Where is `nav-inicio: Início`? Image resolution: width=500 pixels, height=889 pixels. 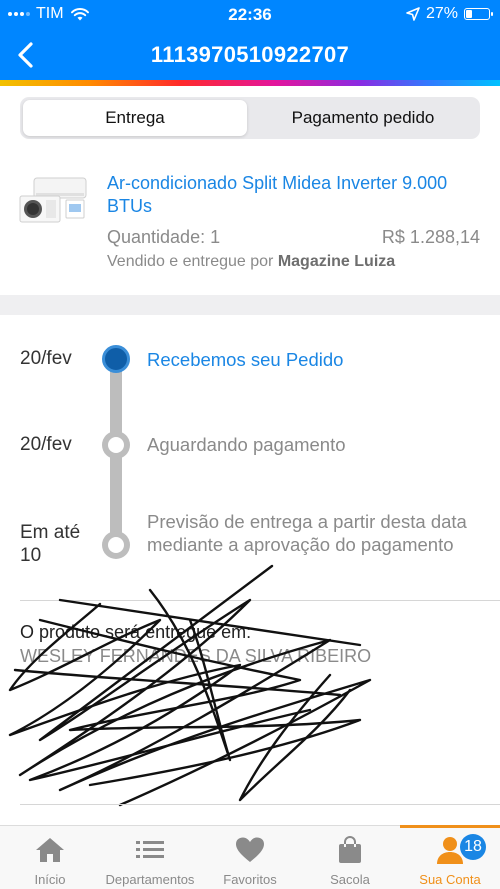 nav-inicio: Início is located at coordinates (50, 857).